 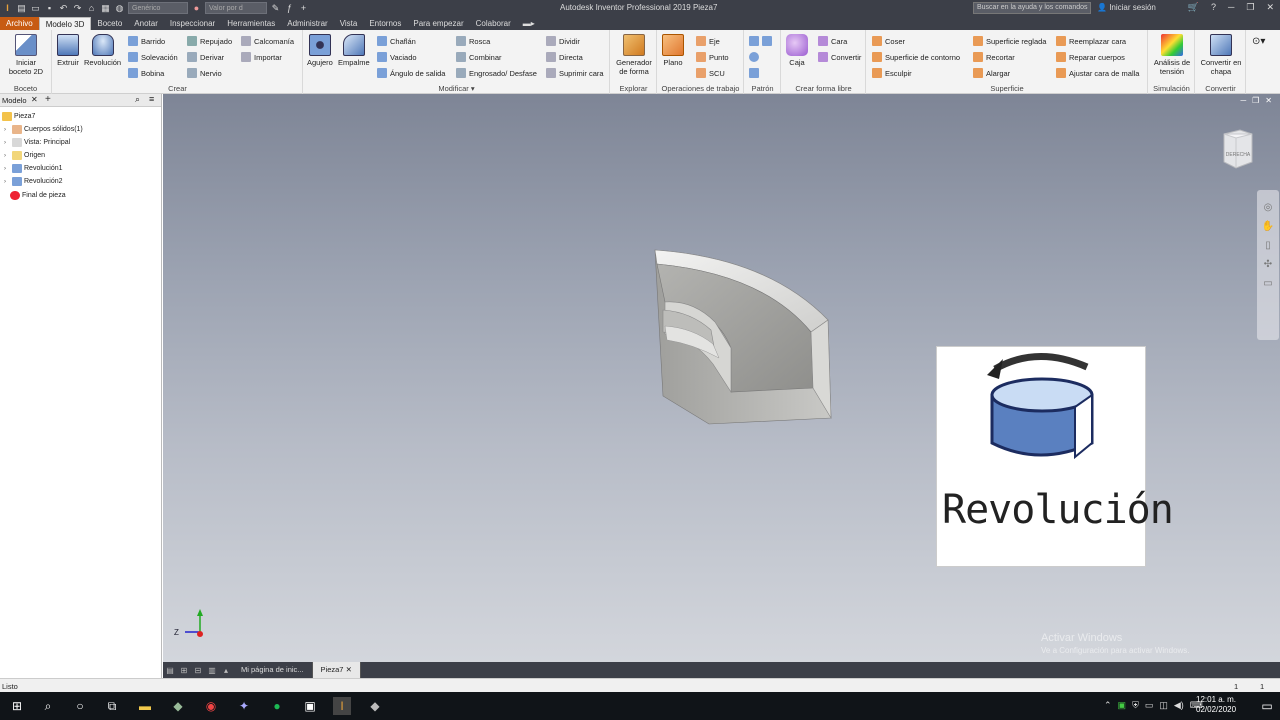 What do you see at coordinates (1268, 100) in the screenshot?
I see `close-doc-icon: ✕` at bounding box center [1268, 100].